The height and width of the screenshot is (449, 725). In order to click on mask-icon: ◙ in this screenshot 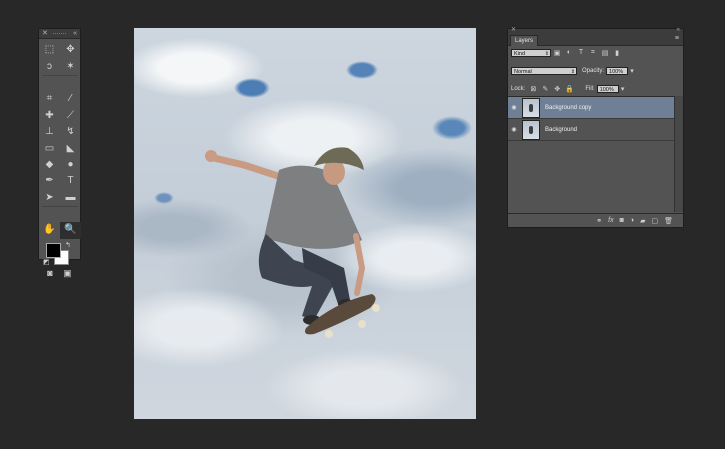, I will do `click(622, 220)`.